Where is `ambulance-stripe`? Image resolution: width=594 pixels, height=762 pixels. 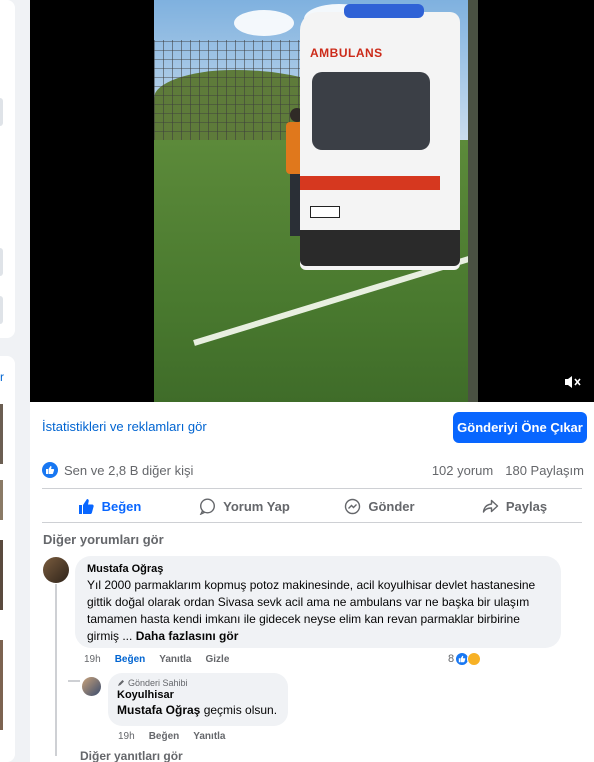
ambulance-stripe is located at coordinates (370, 183).